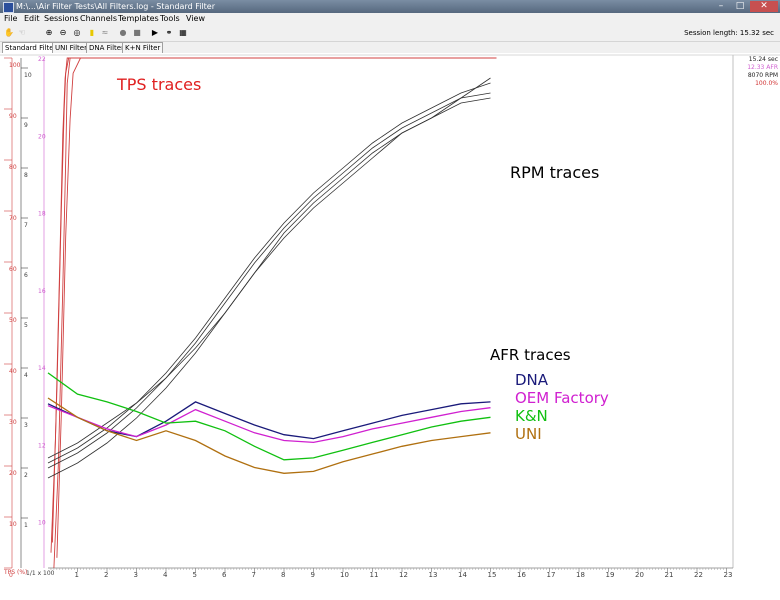 The image size is (780, 600). I want to click on tab-uni-filter: UNI Filter, so click(71, 47).